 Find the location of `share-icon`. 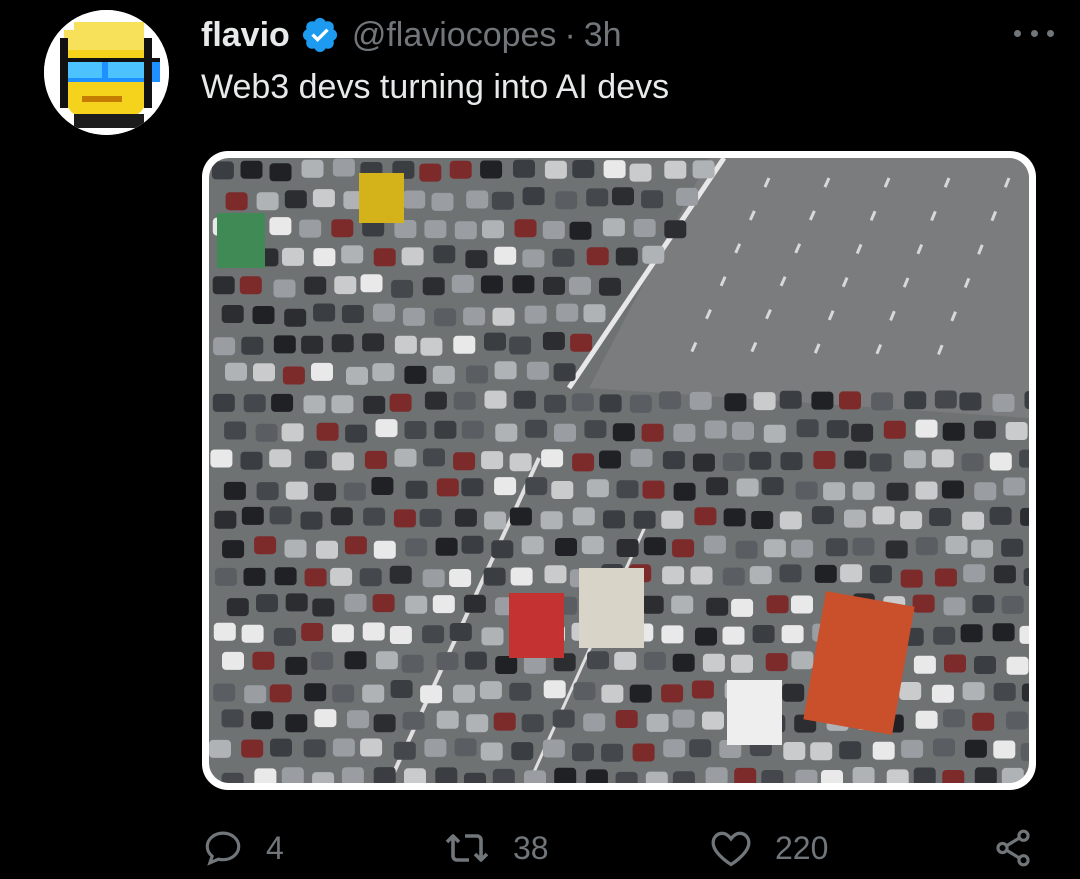

share-icon is located at coordinates (1013, 848).